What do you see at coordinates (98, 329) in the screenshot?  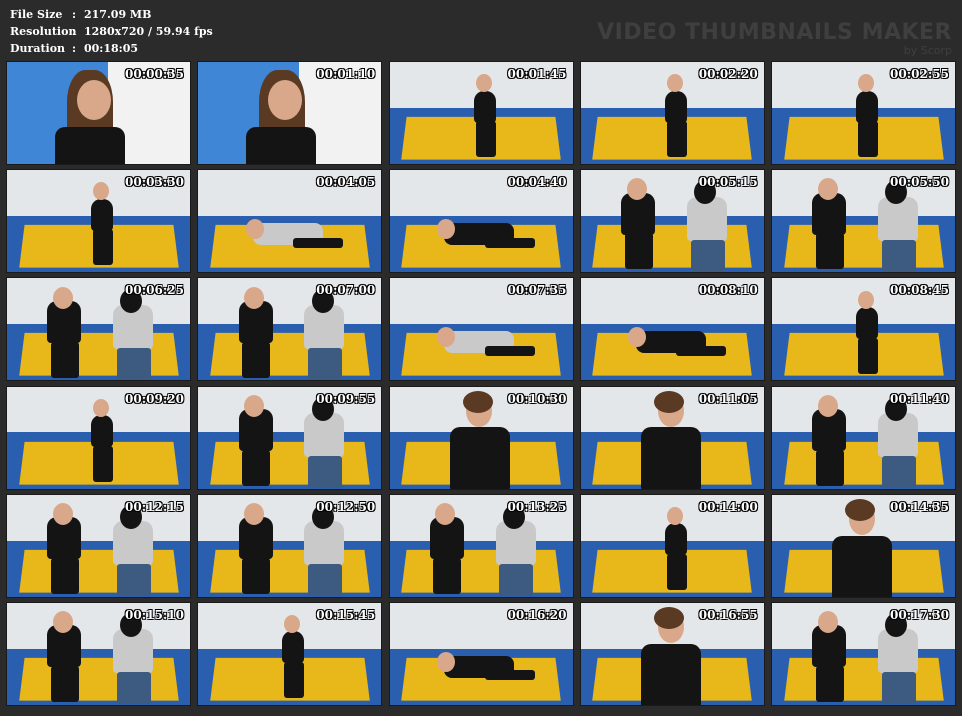 I see `video-thumbnail: 00:06:25` at bounding box center [98, 329].